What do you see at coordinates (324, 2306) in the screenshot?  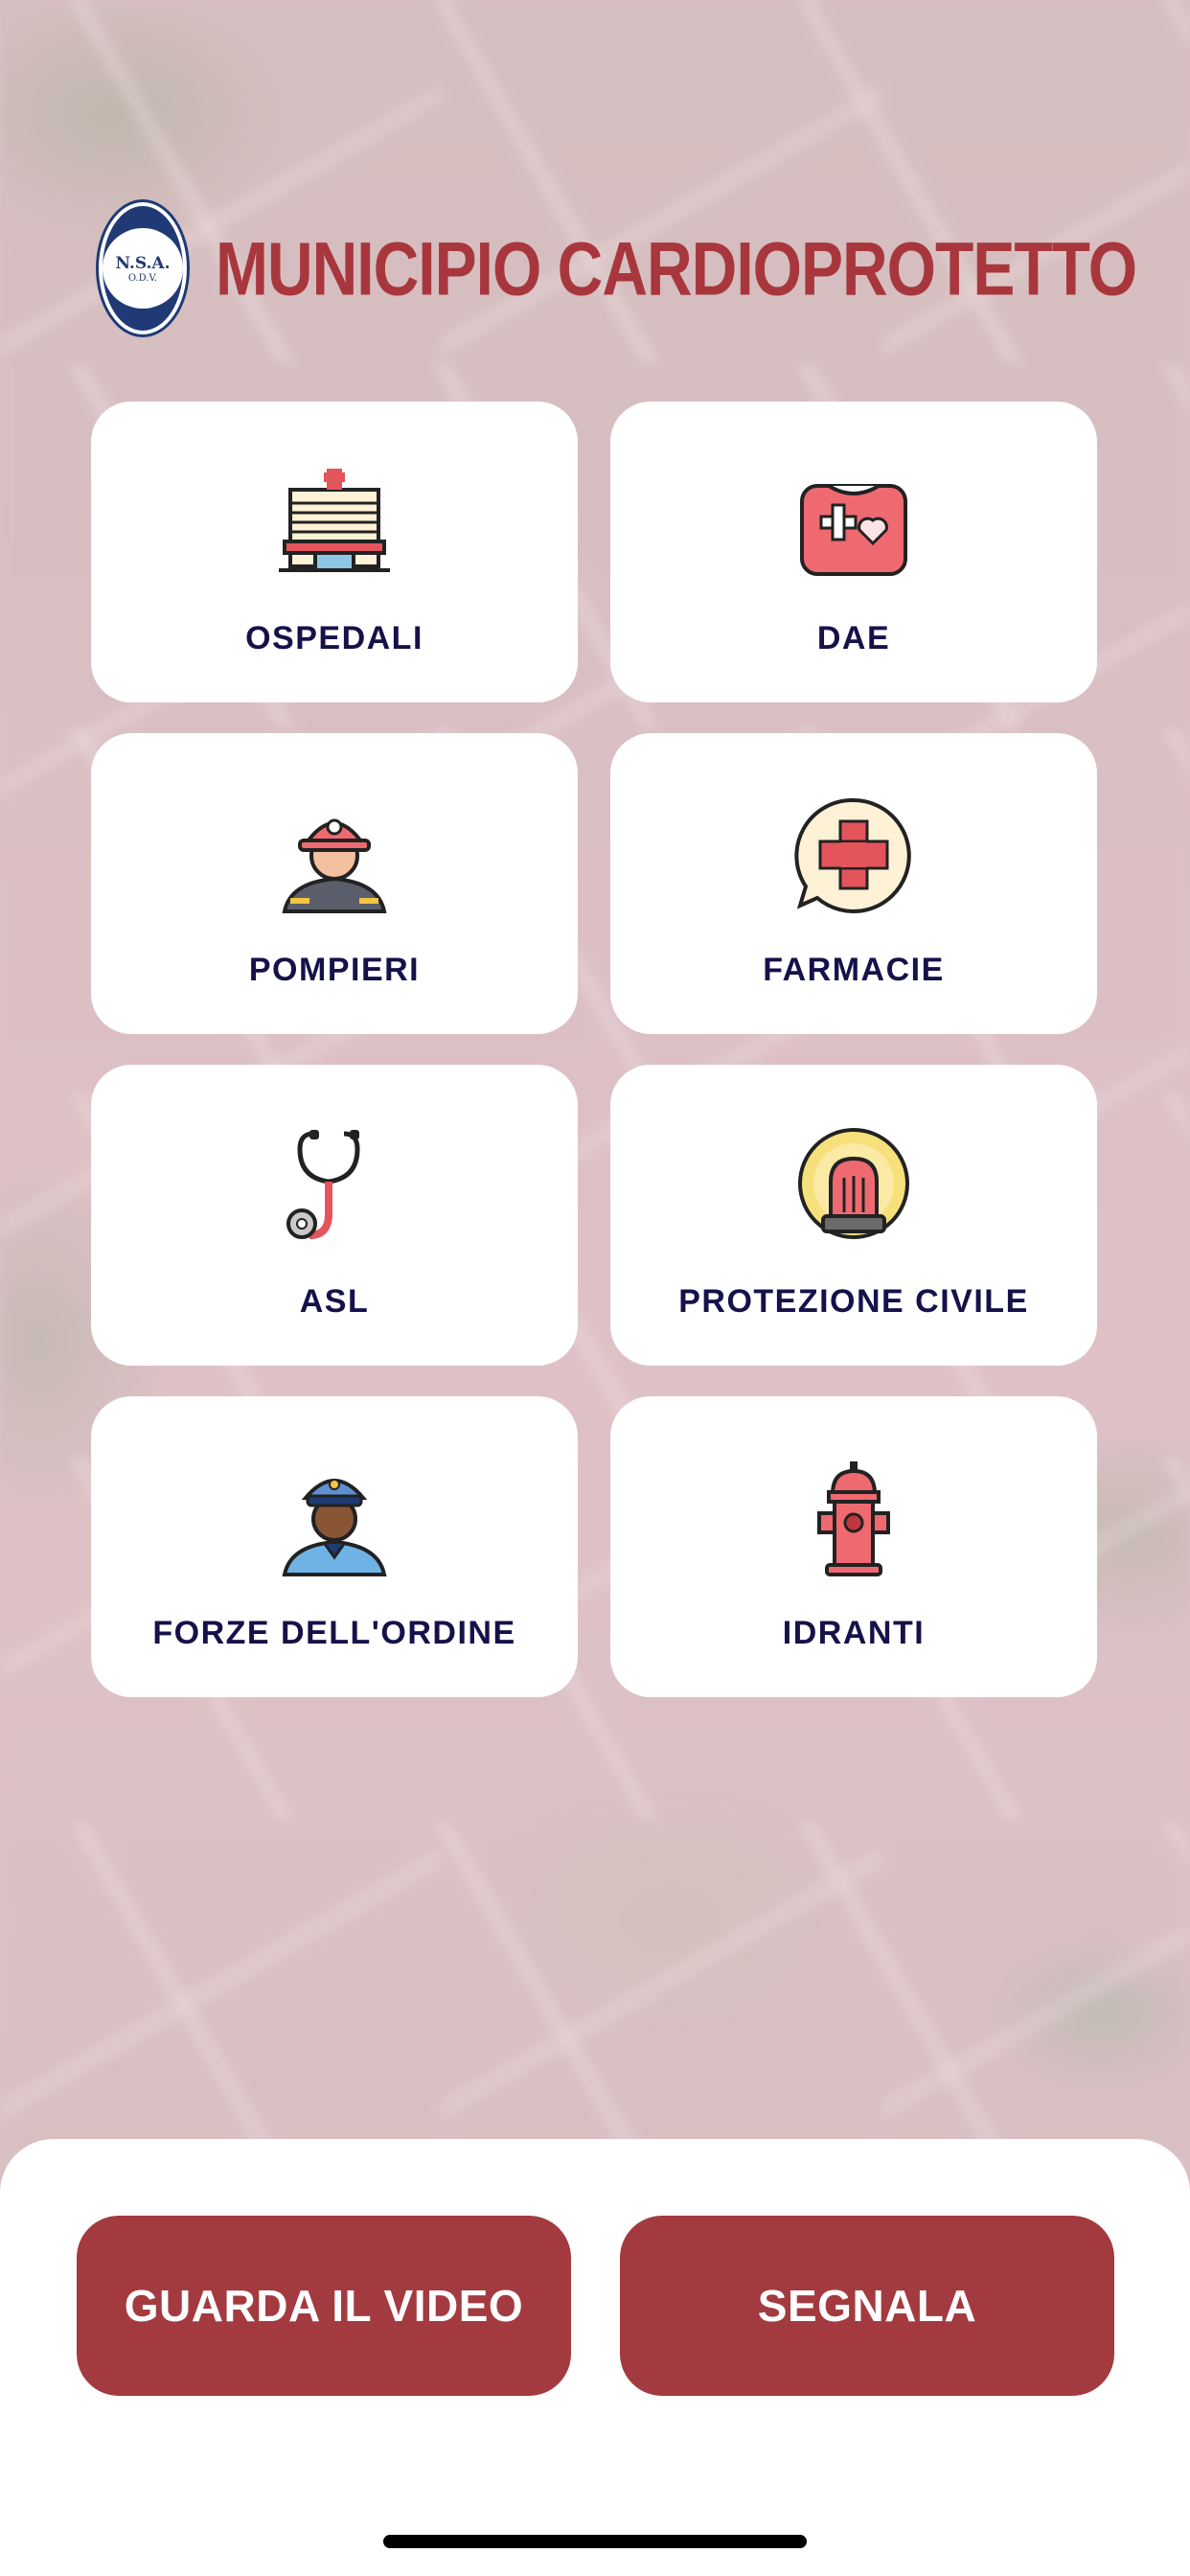 I see `watch-video-button: GUARDA IL VIDEO` at bounding box center [324, 2306].